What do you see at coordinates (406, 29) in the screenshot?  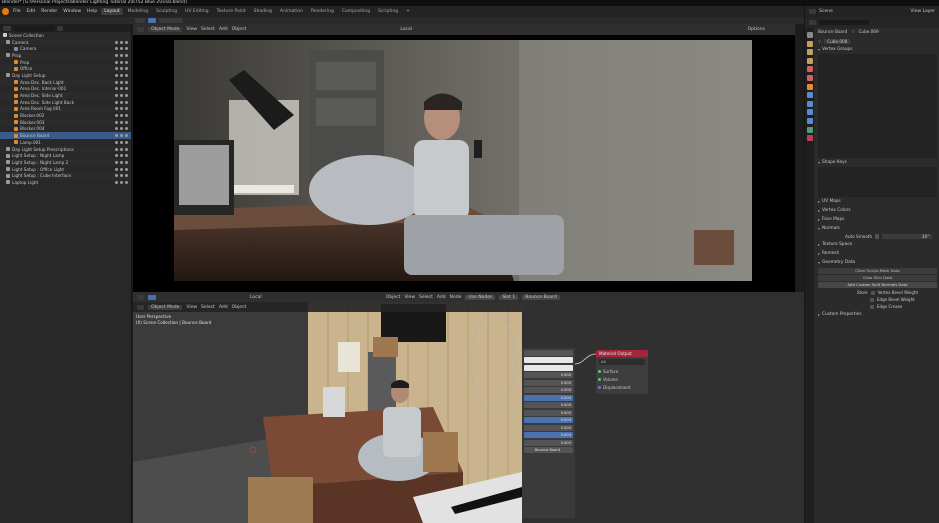 I see `orientation-select: Local` at bounding box center [406, 29].